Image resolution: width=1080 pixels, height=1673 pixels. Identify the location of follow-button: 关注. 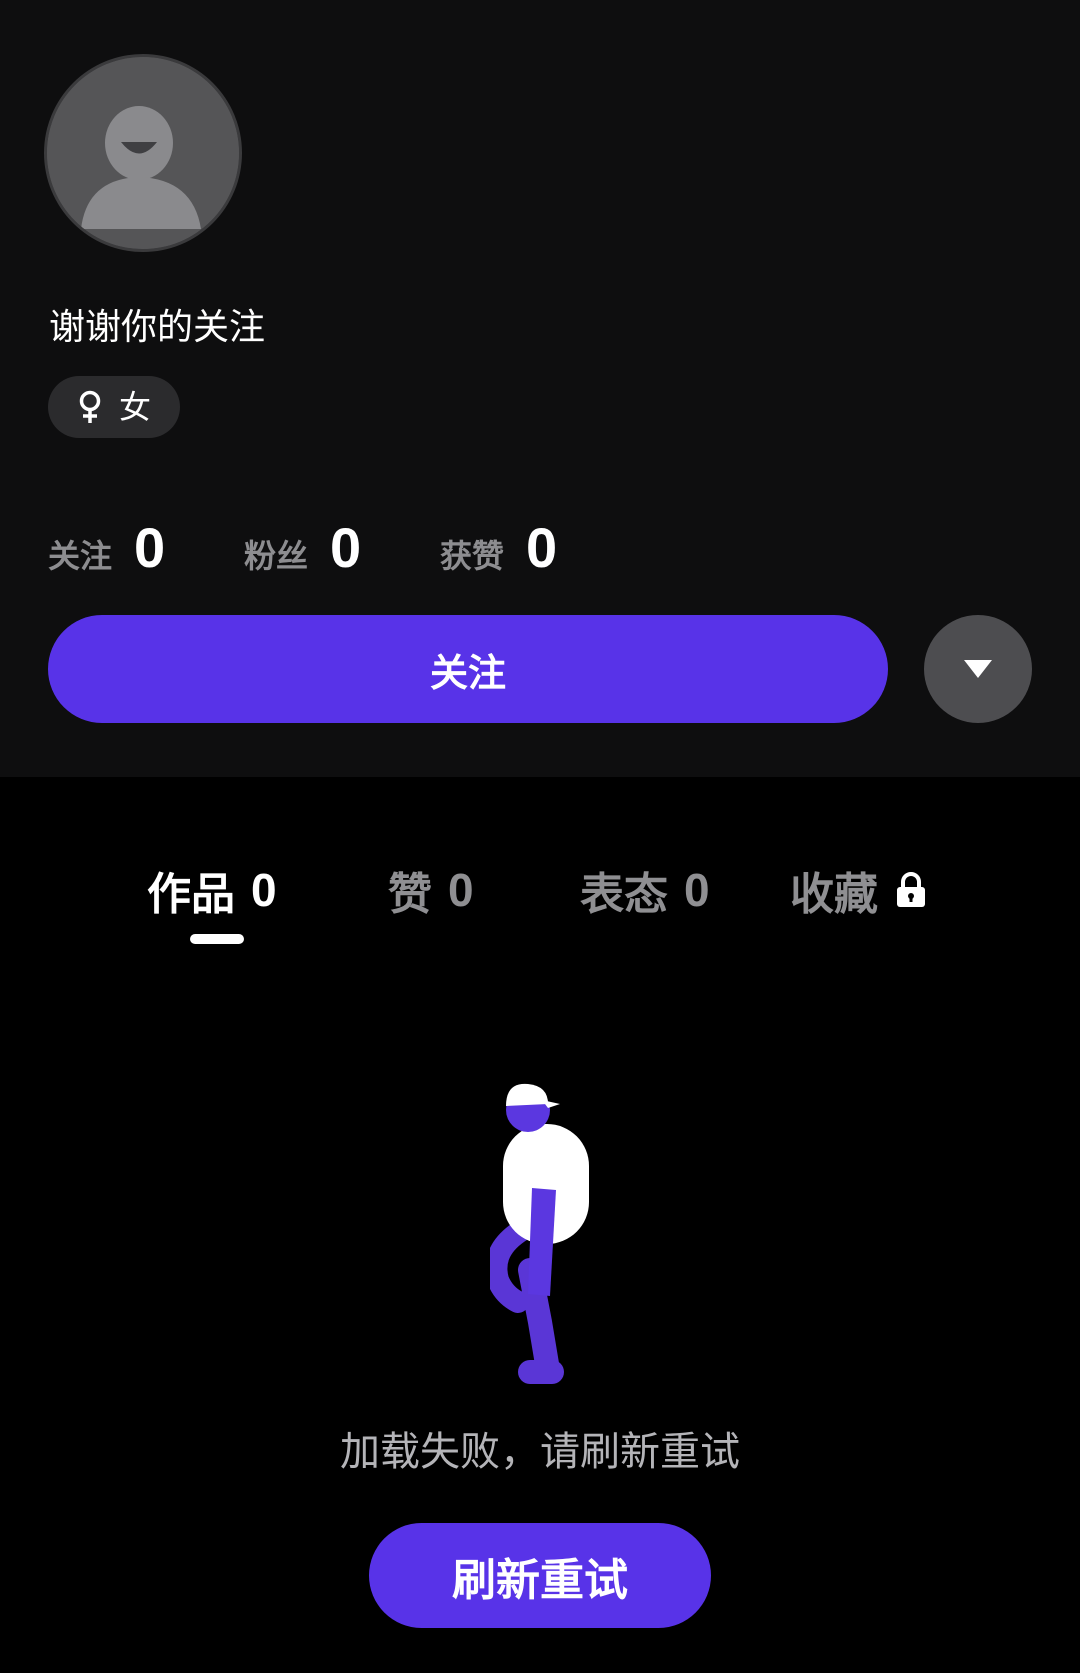
(468, 669).